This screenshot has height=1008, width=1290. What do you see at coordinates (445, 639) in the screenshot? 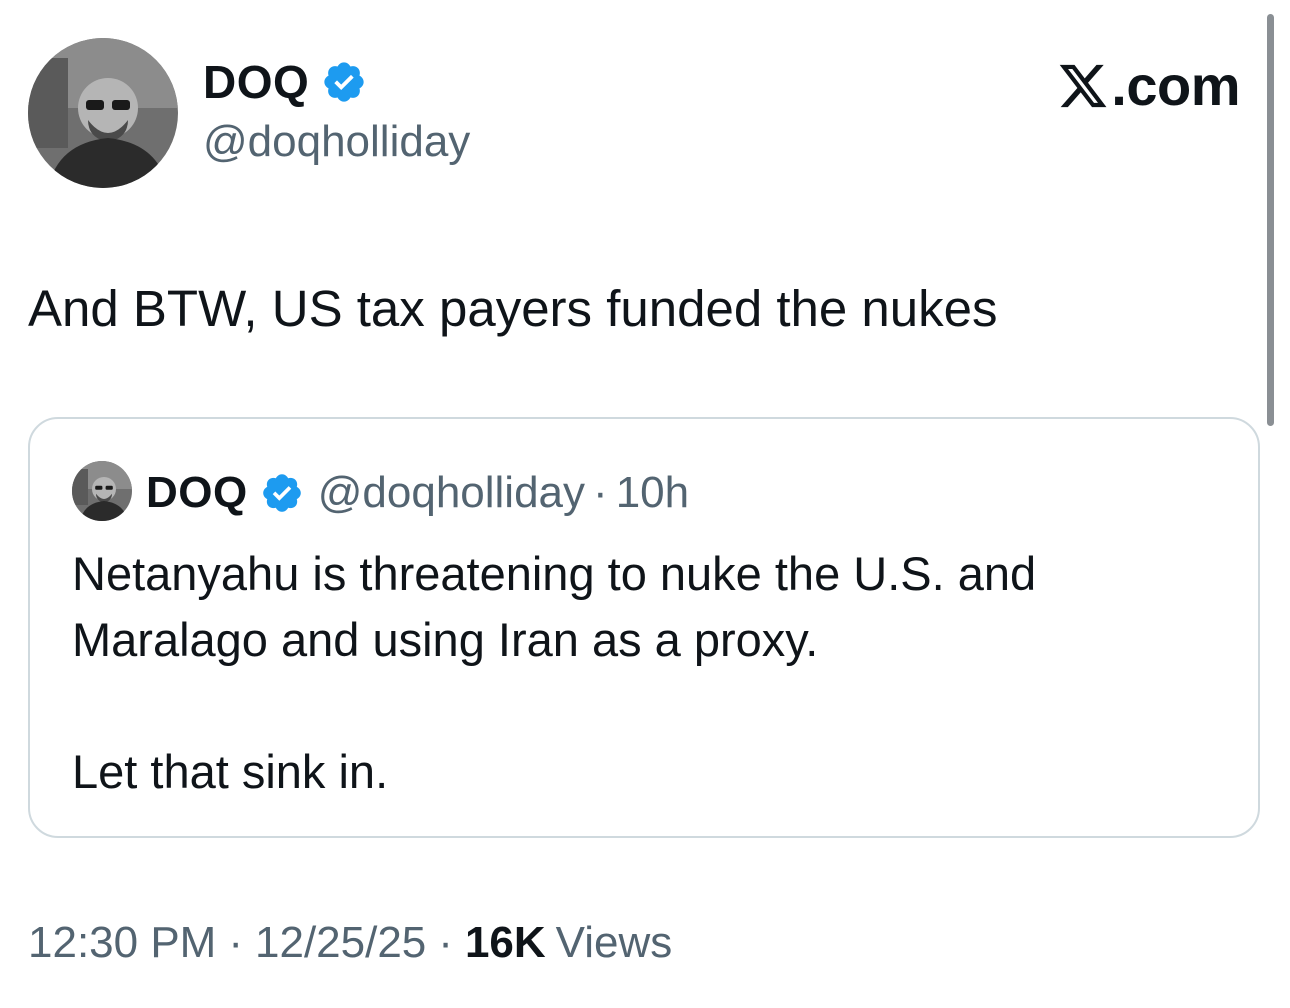
I see `quote-text-line: Maralago and using Iran as a proxy.` at bounding box center [445, 639].